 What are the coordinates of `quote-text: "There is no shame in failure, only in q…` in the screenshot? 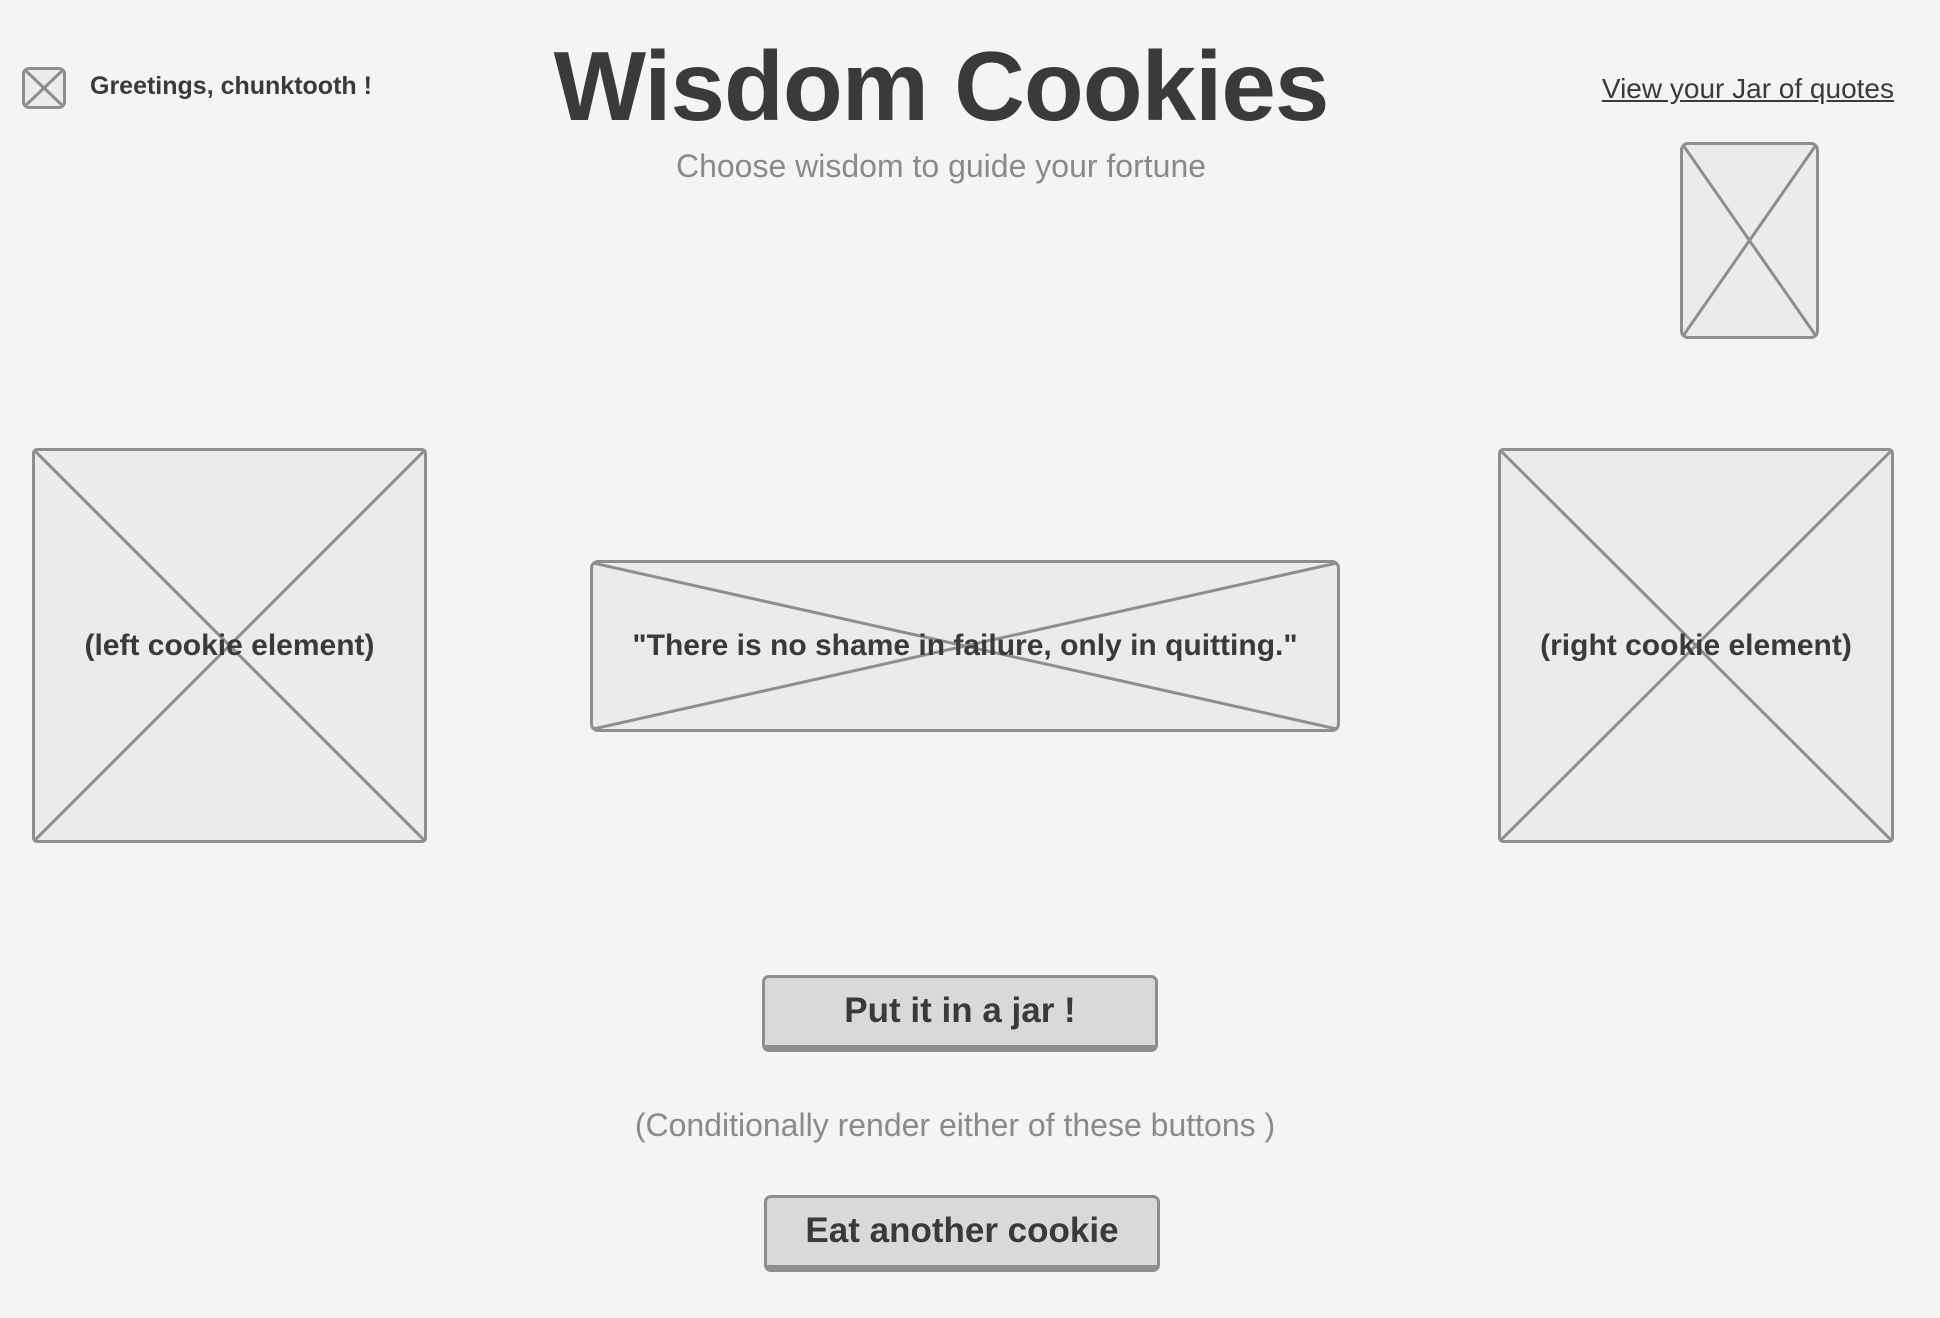 It's located at (965, 645).